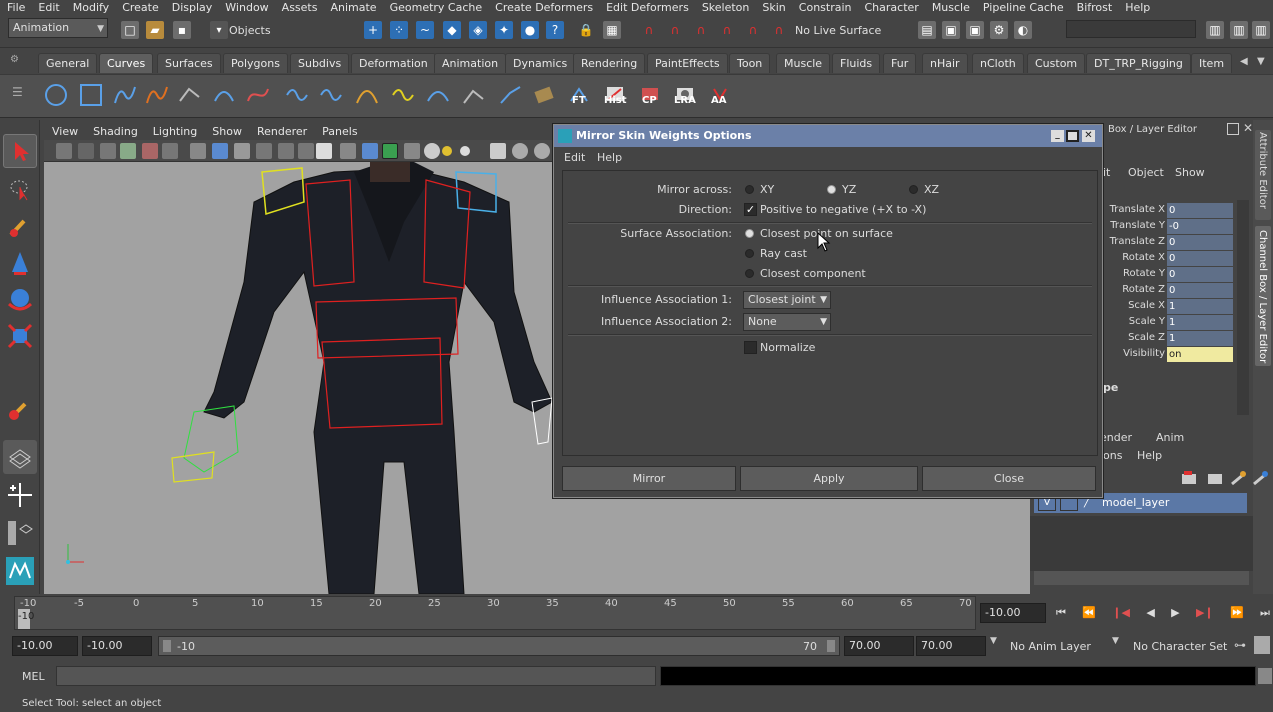 The width and height of the screenshot is (1273, 712). What do you see at coordinates (1243, 307) in the screenshot?
I see `channel-box-scrollbar` at bounding box center [1243, 307].